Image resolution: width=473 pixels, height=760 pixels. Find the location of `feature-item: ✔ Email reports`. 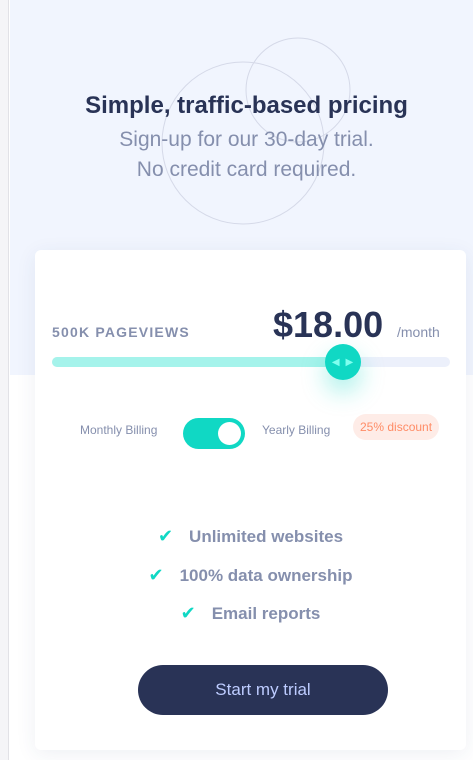

feature-item: ✔ Email reports is located at coordinates (250, 613).